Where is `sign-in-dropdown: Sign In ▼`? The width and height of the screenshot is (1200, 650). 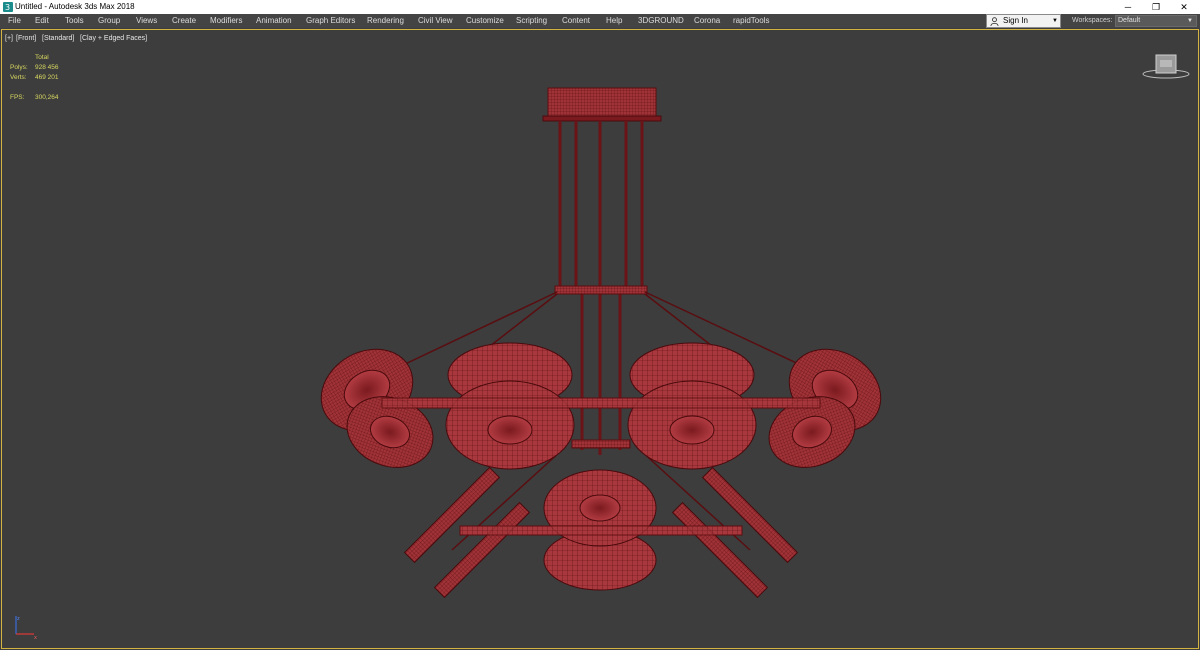
sign-in-dropdown: Sign In ▼ is located at coordinates (1023, 21).